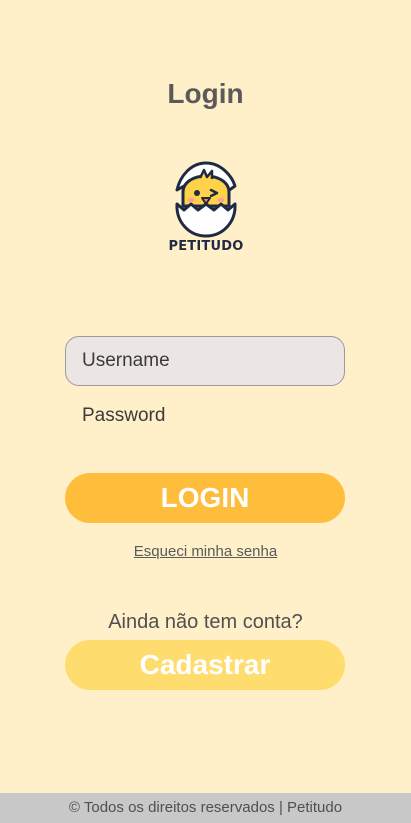 The width and height of the screenshot is (411, 823). Describe the element at coordinates (206, 199) in the screenshot. I see `chick-in-egg-icon` at that location.